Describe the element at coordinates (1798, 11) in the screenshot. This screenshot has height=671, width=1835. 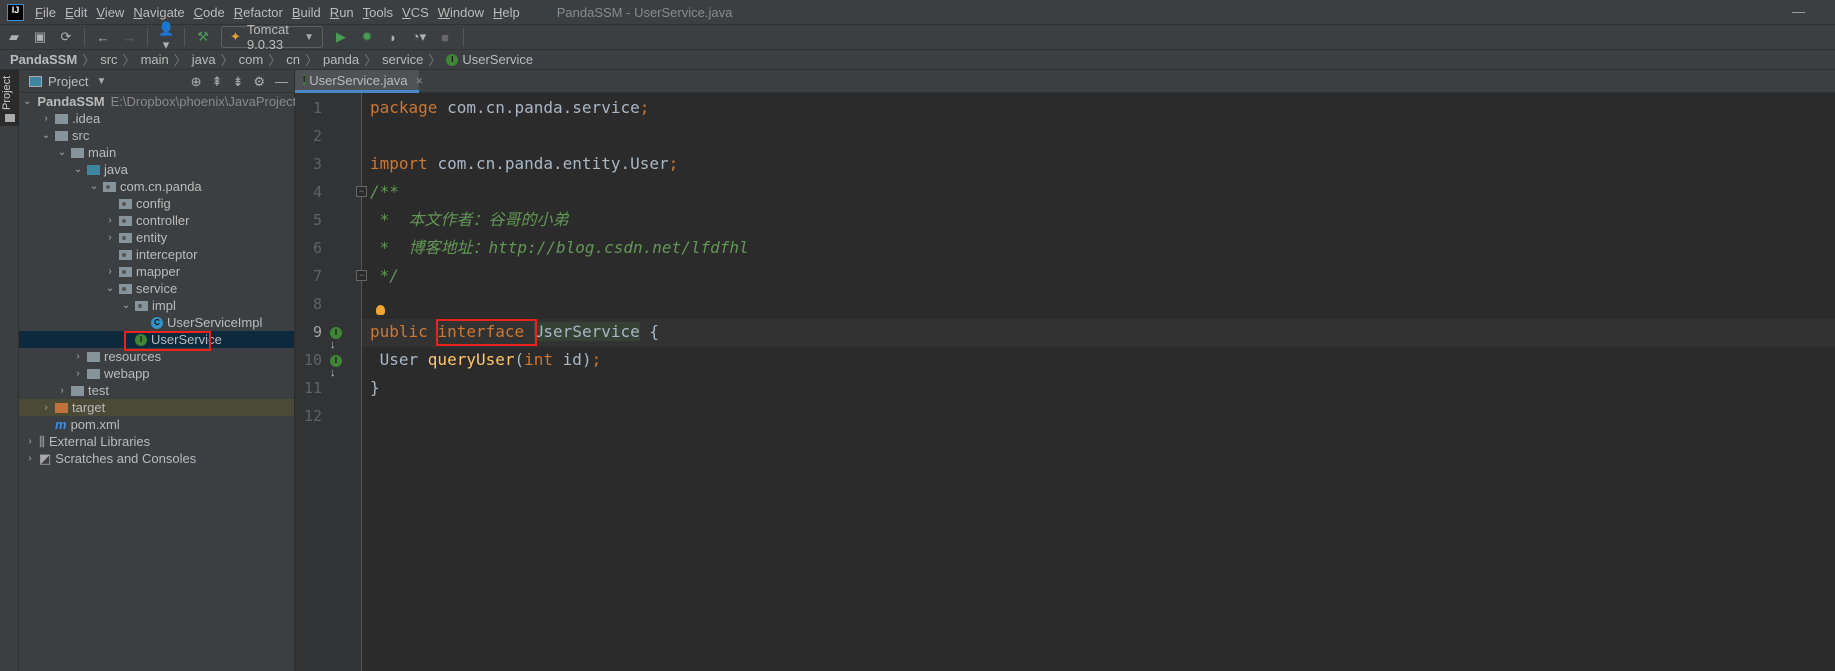
I see `minimize-button: —` at that location.